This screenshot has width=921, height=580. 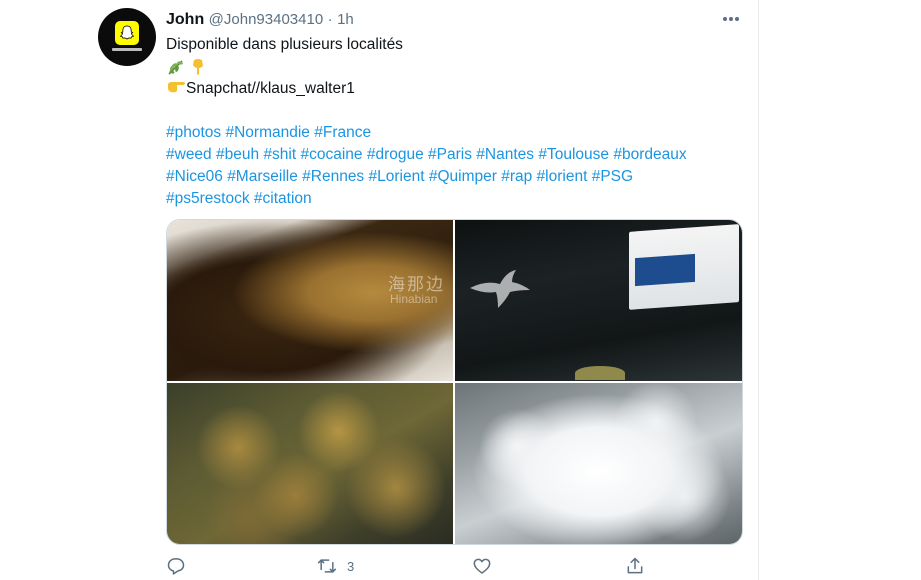 What do you see at coordinates (198, 67) in the screenshot?
I see `point-down-emoji-icon` at bounding box center [198, 67].